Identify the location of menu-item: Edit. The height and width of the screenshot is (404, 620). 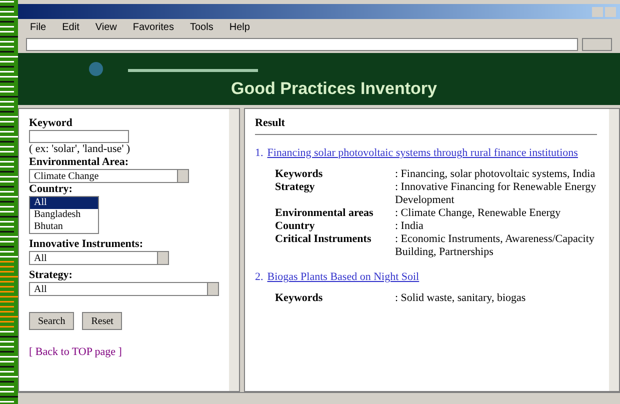
(71, 27).